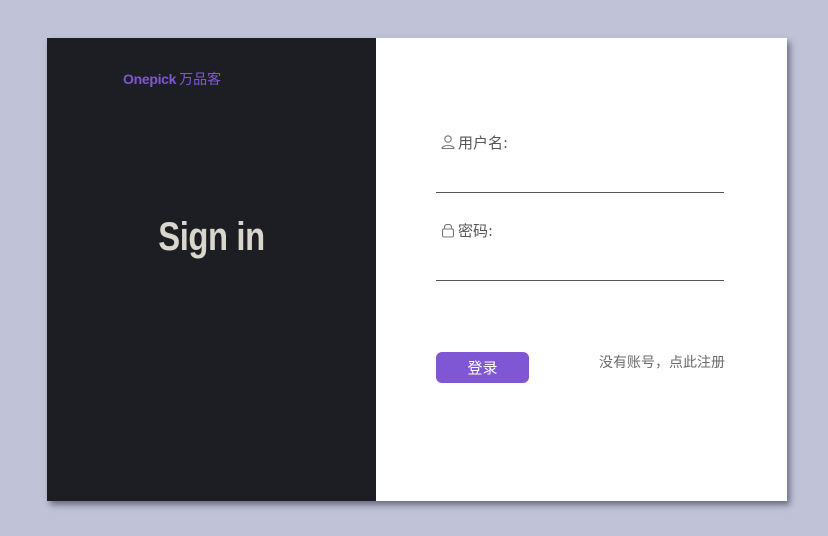  I want to click on username-input, so click(580, 178).